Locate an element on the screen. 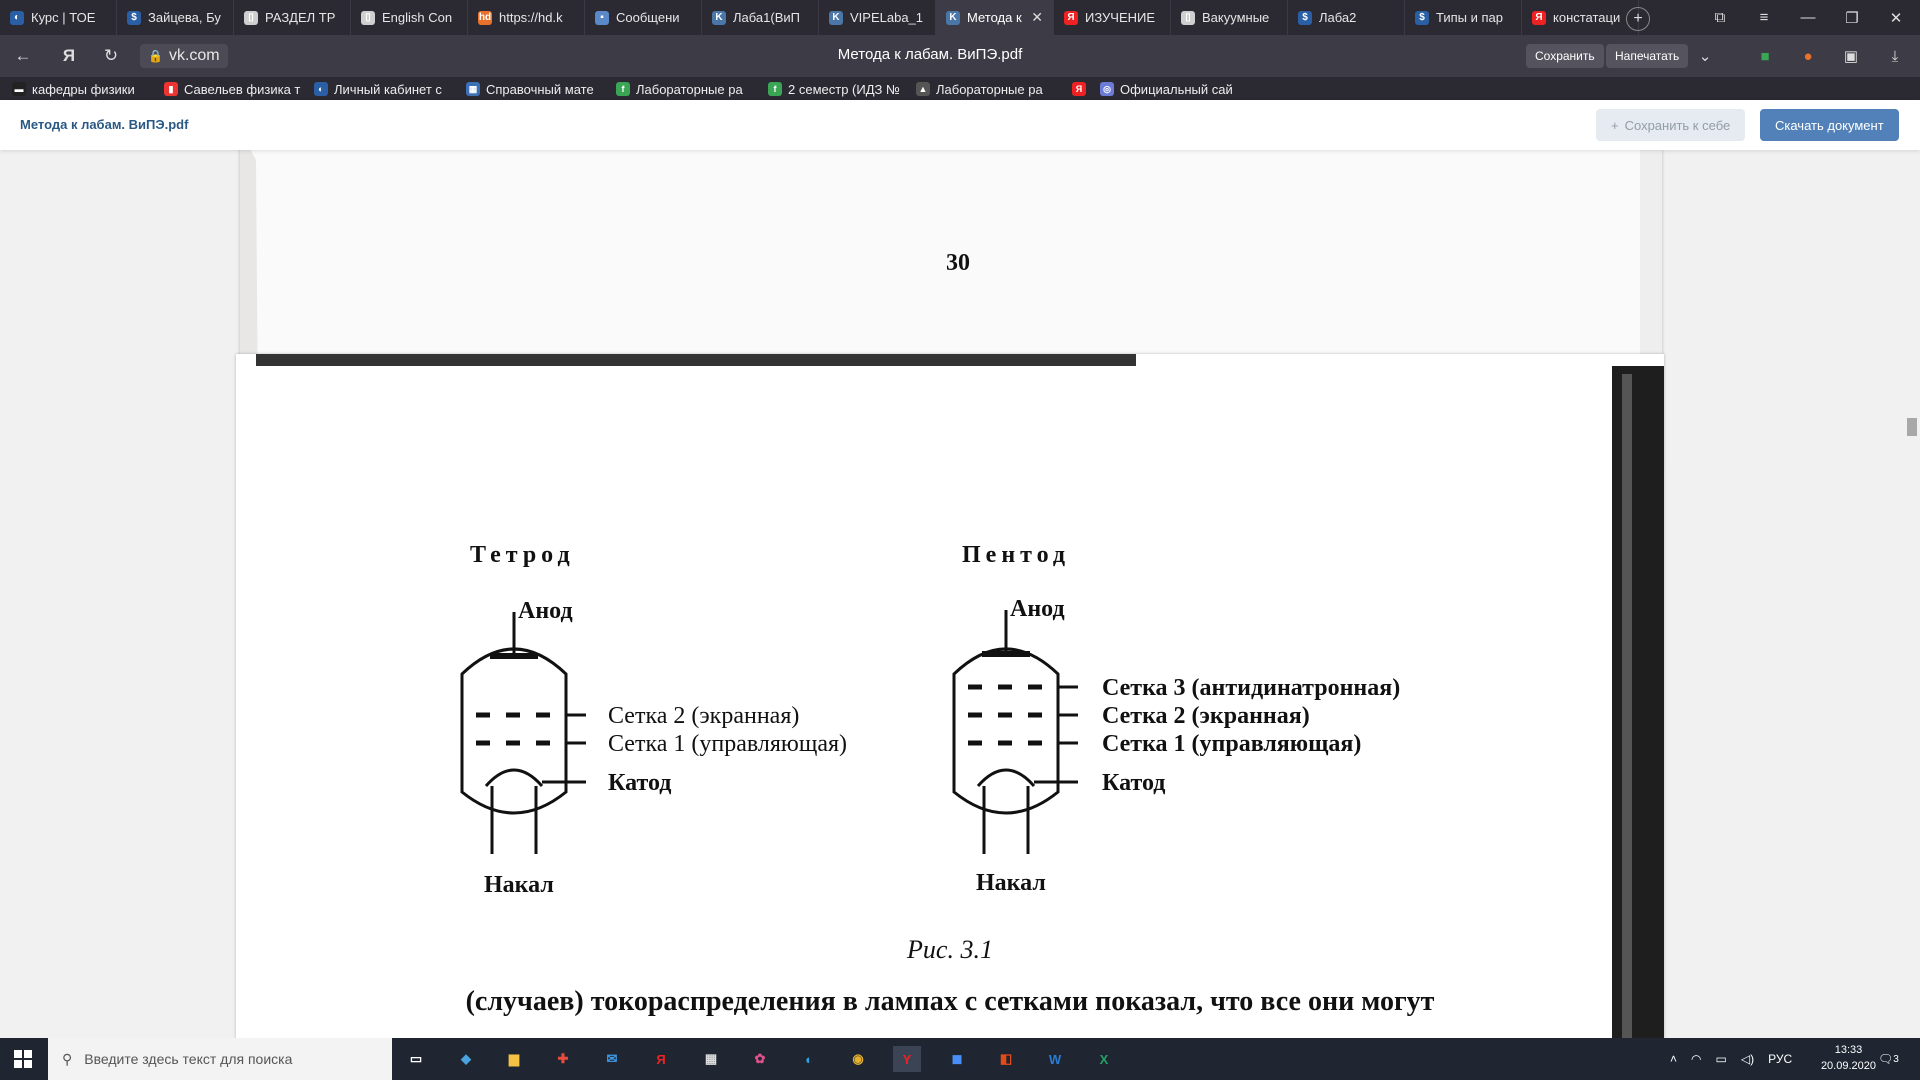 This screenshot has width=1920, height=1080. save-button: Сохранить is located at coordinates (1565, 56).